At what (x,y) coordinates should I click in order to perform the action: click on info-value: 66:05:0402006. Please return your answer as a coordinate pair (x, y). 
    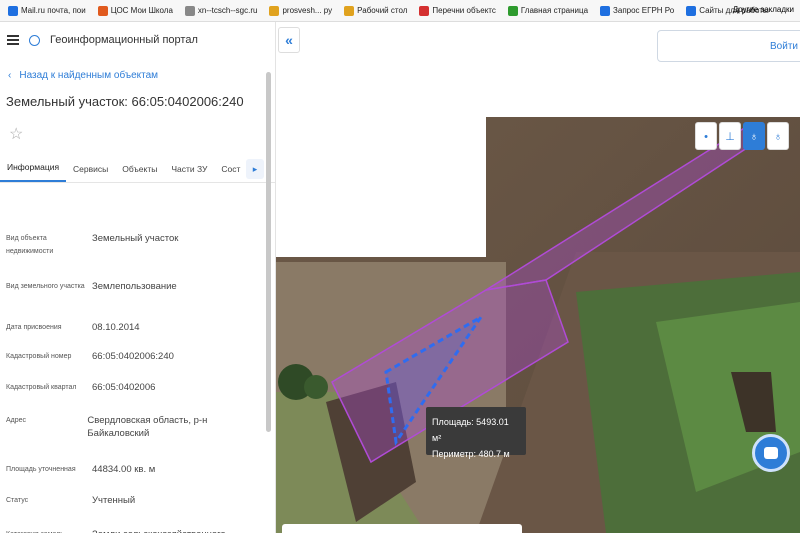
    Looking at the image, I should click on (124, 387).